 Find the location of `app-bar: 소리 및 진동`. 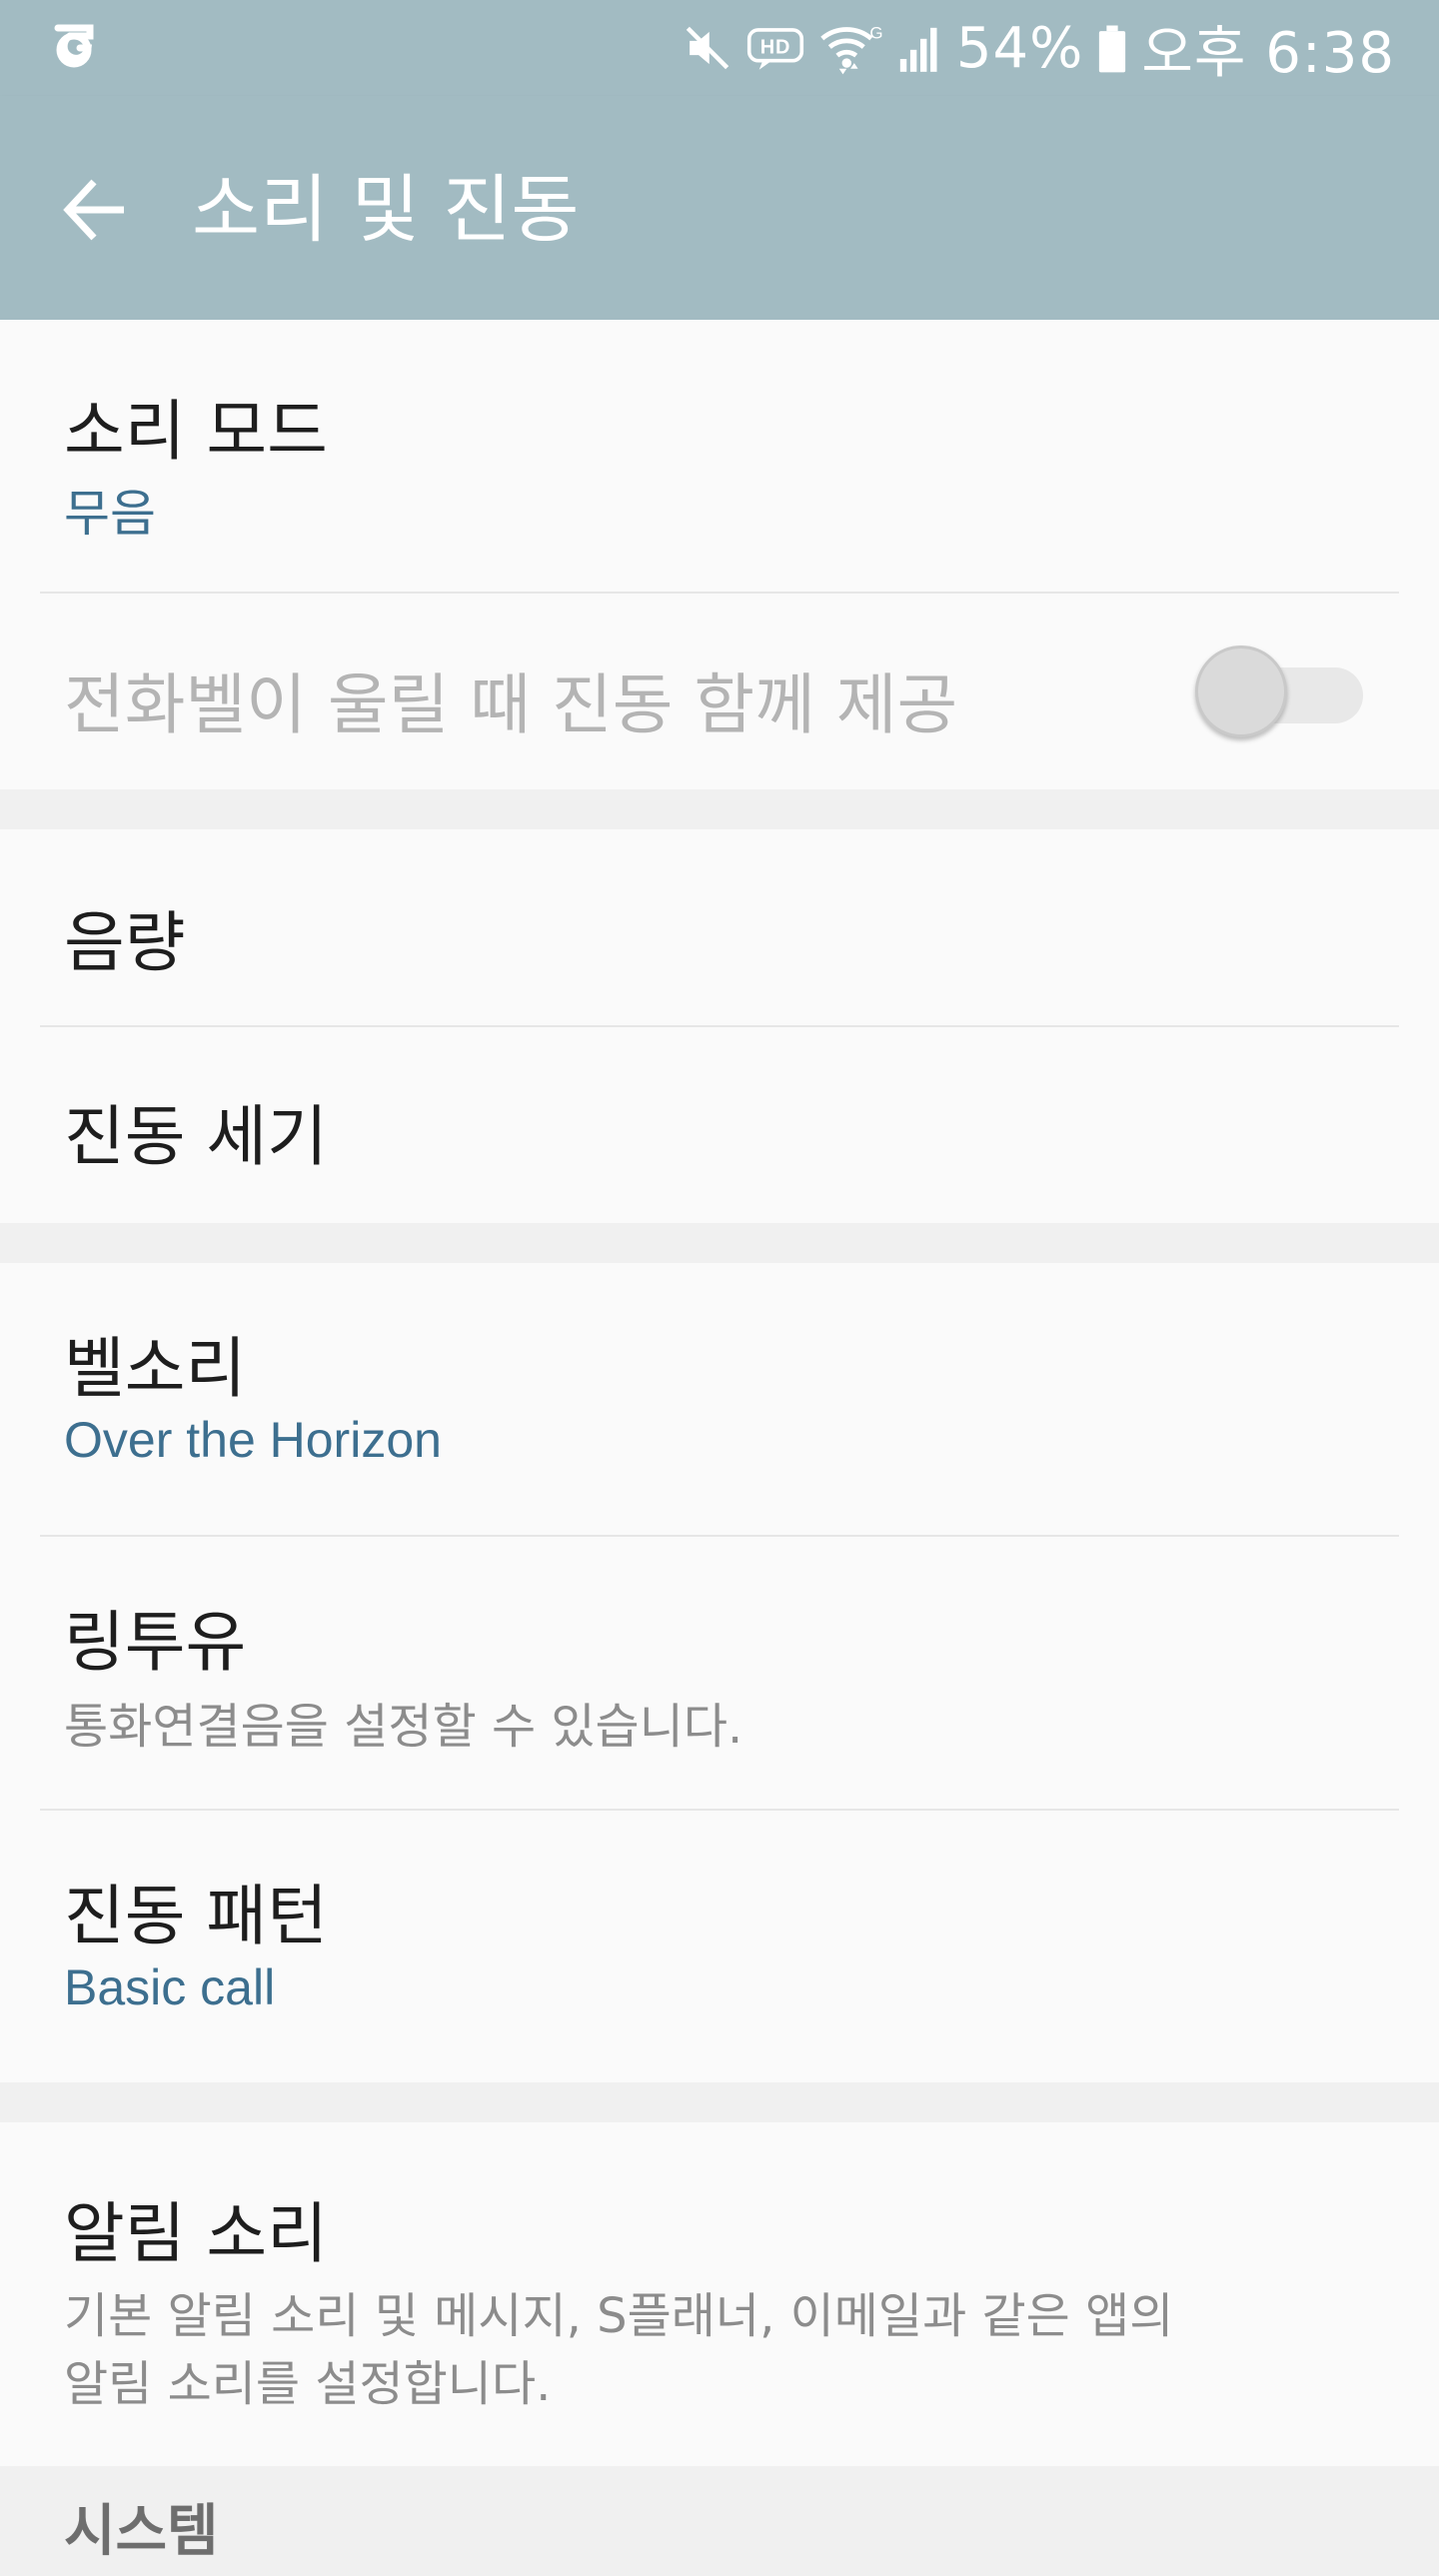

app-bar: 소리 및 진동 is located at coordinates (719, 208).